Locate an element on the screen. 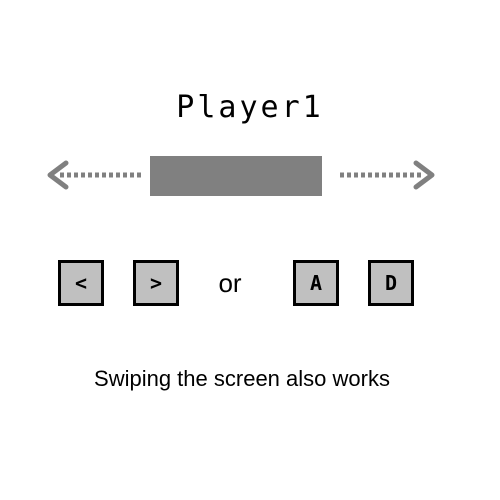  dotted-arrow-right-icon is located at coordinates (387, 175).